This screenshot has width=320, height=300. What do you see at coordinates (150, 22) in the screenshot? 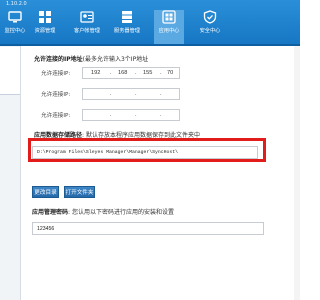
I see `main-toolbar: 1.10.2.0 监控中心 资源管理 客户帐管理 服务器管理 应用中心 安全中心` at bounding box center [150, 22].